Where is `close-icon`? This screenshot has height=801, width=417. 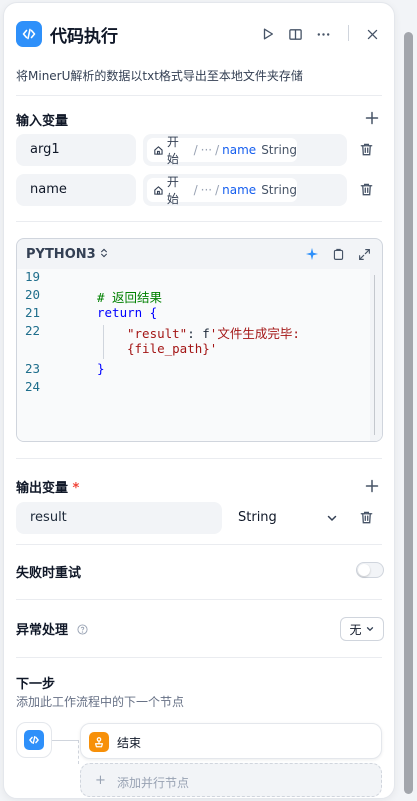
close-icon is located at coordinates (372, 34).